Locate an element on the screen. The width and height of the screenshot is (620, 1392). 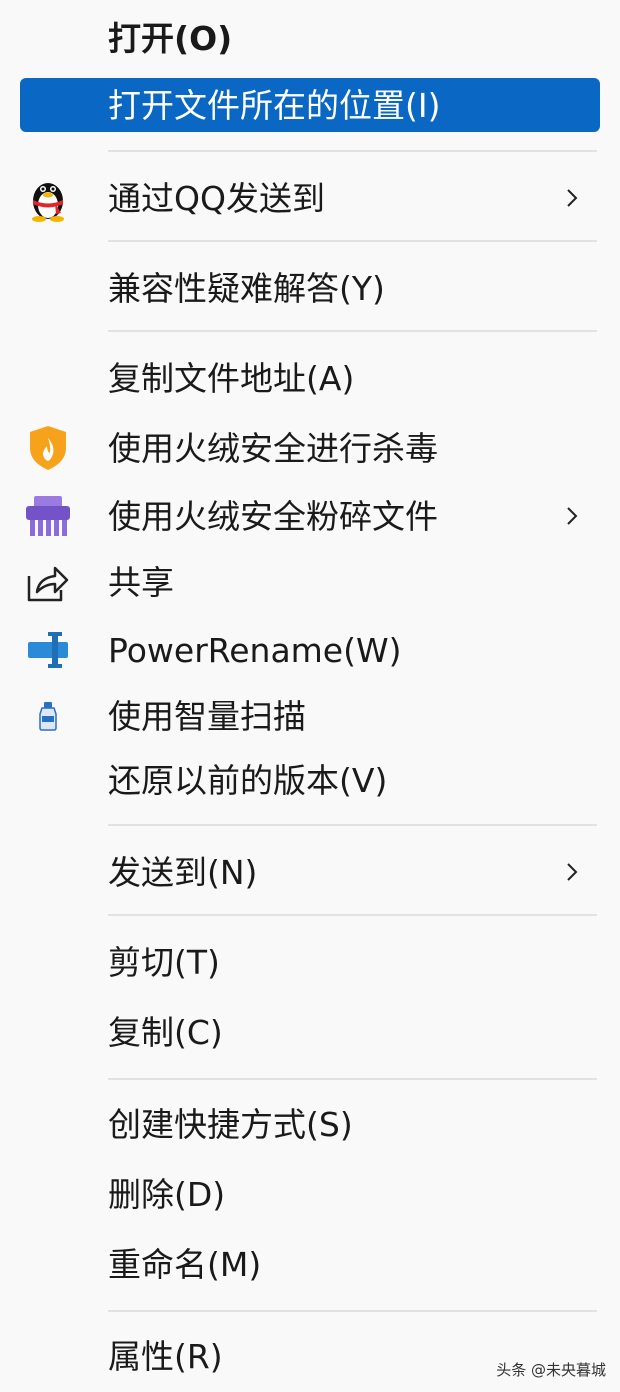
menu-item-huorong-shred: 使用火绒安全粉碎文件 is located at coordinates (310, 516).